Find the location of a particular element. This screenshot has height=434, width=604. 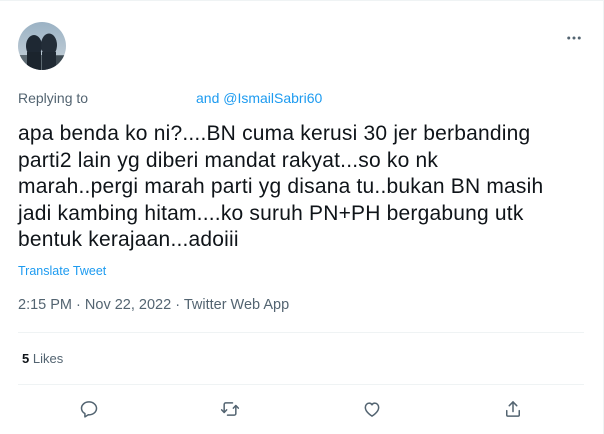

likes-stat-link: 5 Likes is located at coordinates (42, 358).